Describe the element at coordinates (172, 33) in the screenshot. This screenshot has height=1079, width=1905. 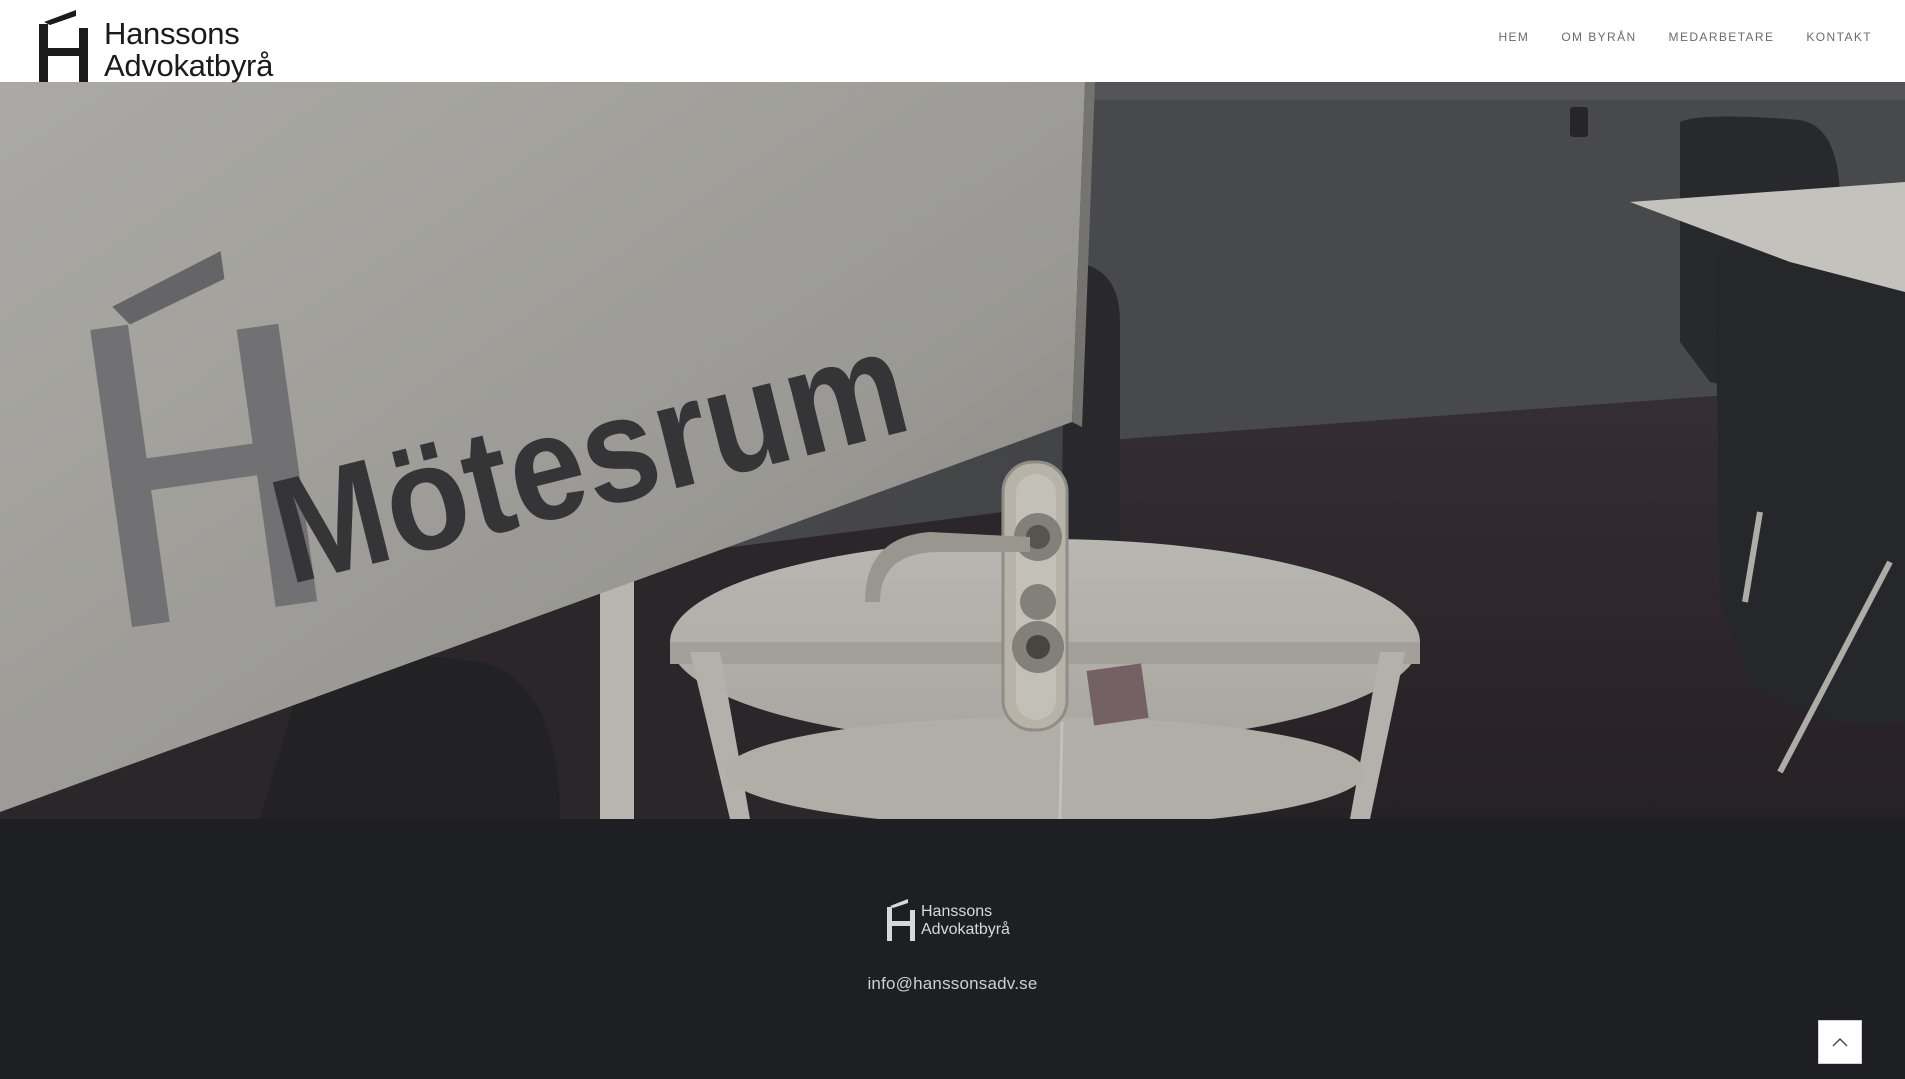
I see `brand-line-1: Hanssons` at that location.